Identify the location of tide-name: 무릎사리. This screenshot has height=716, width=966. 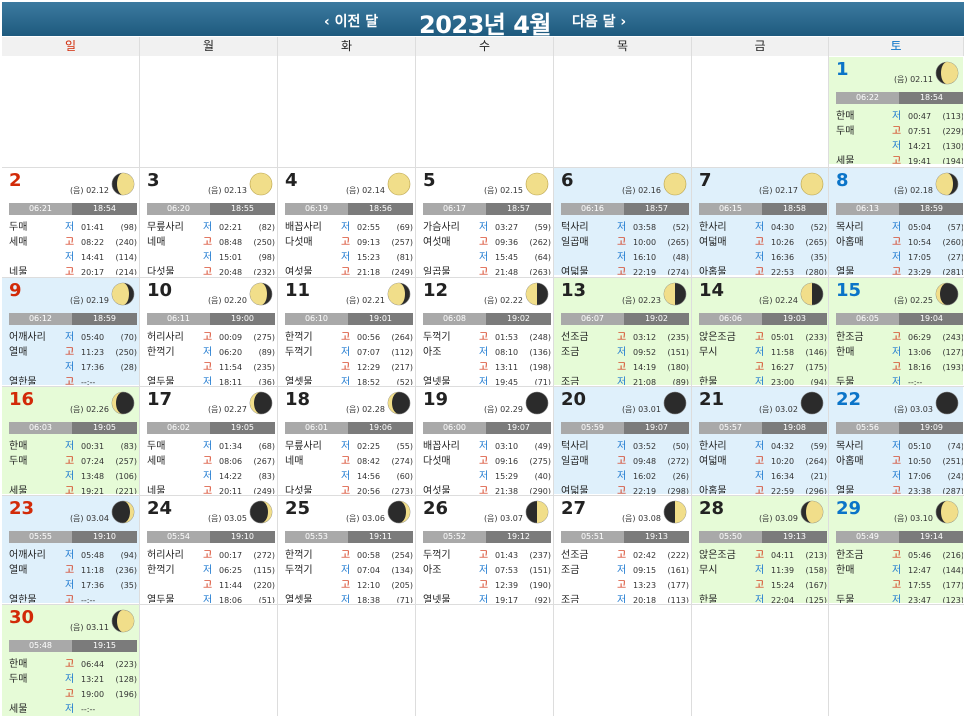
(165, 227).